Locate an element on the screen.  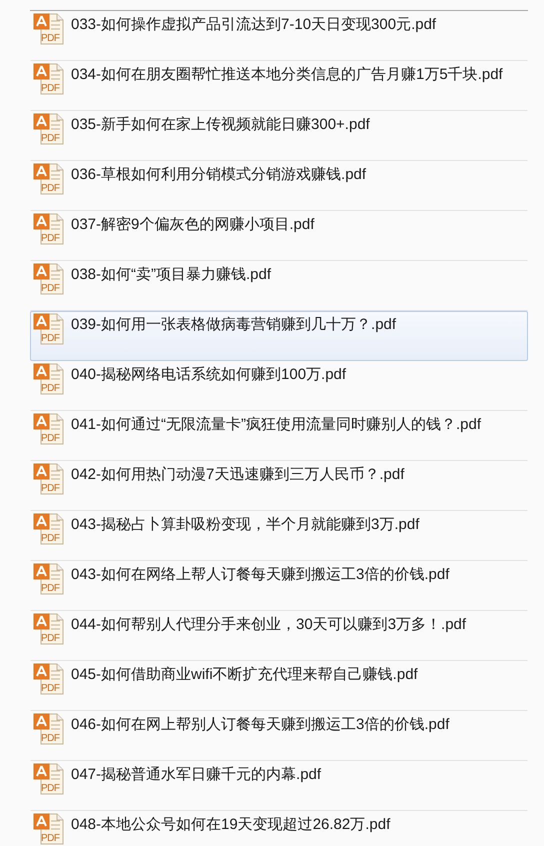
file-row: PDF 045-如何借助商业wifi不断扩充代理来帮自己赚钱.pdf is located at coordinates (279, 686).